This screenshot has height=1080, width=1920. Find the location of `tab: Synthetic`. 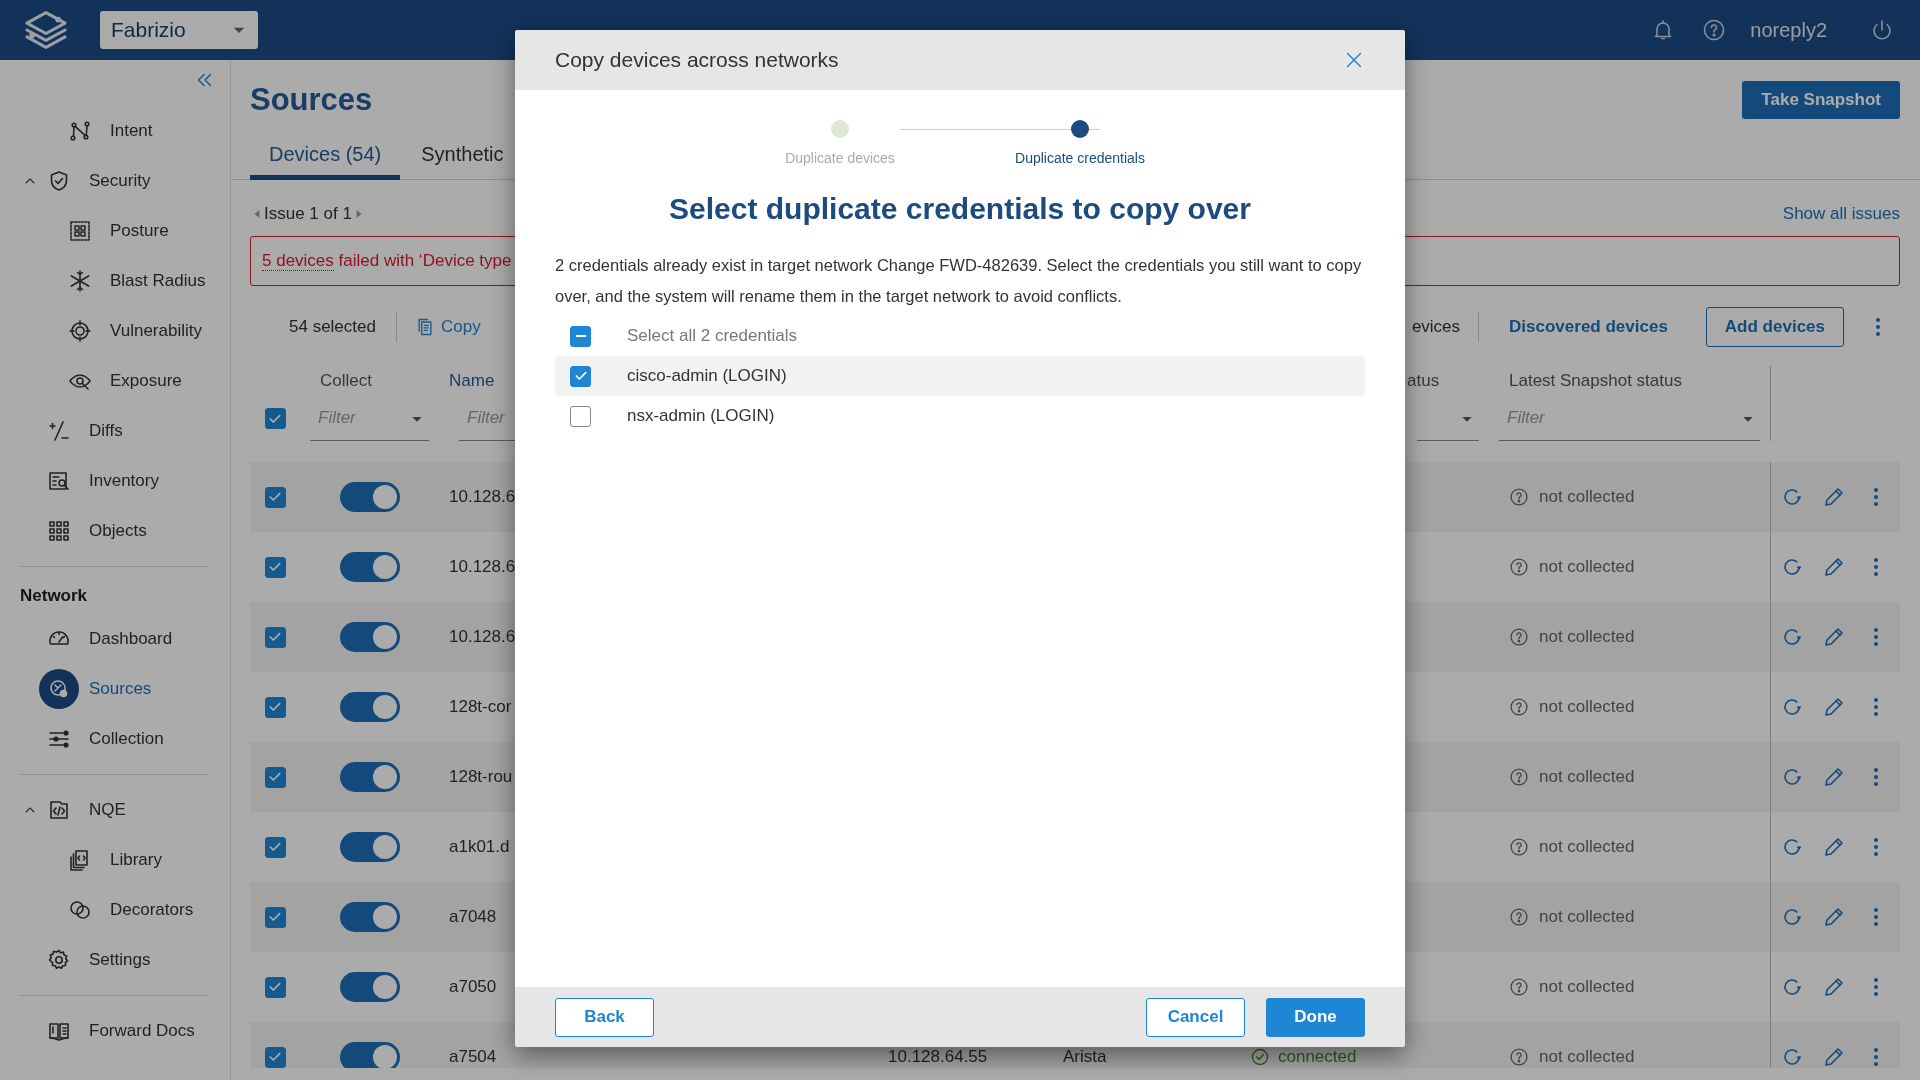

tab: Synthetic is located at coordinates (462, 157).